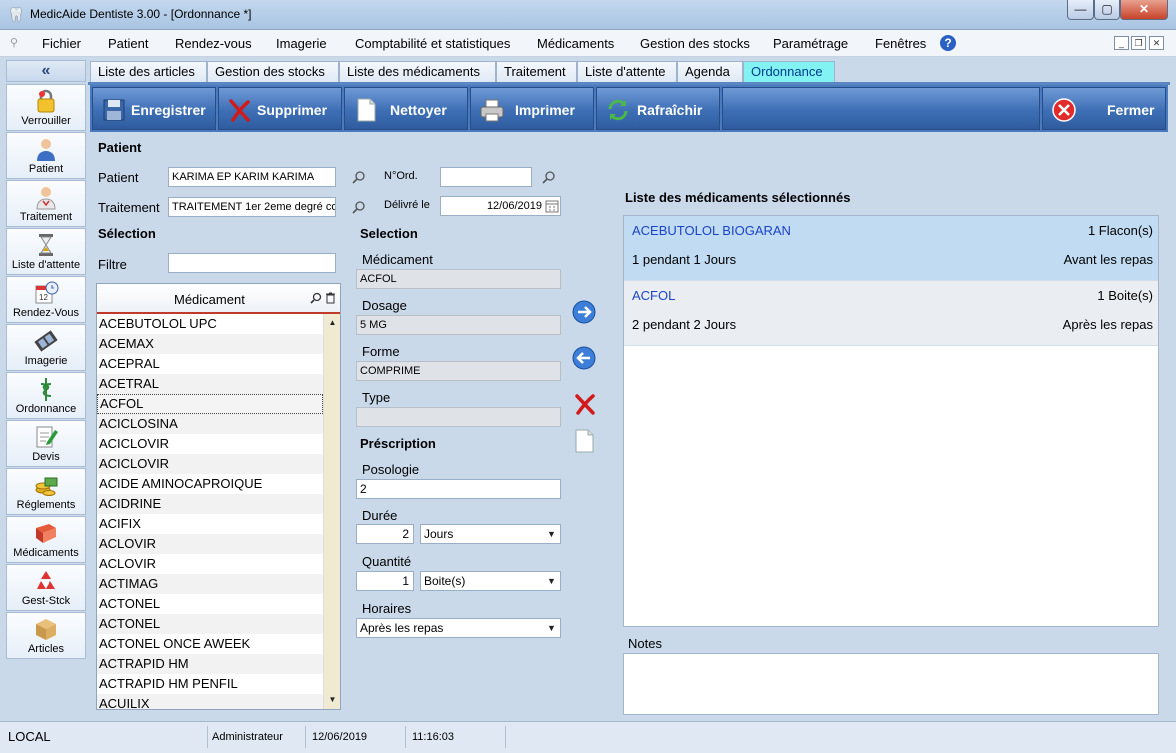  What do you see at coordinates (458, 628) in the screenshot?
I see `schedule-select: Après les repas ▼` at bounding box center [458, 628].